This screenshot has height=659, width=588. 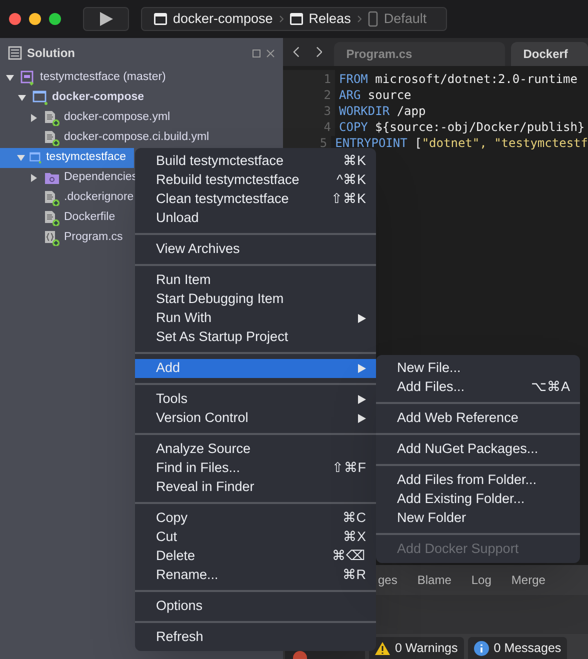 What do you see at coordinates (103, 78) in the screenshot?
I see `tree-item-label: testymctestface (master)` at bounding box center [103, 78].